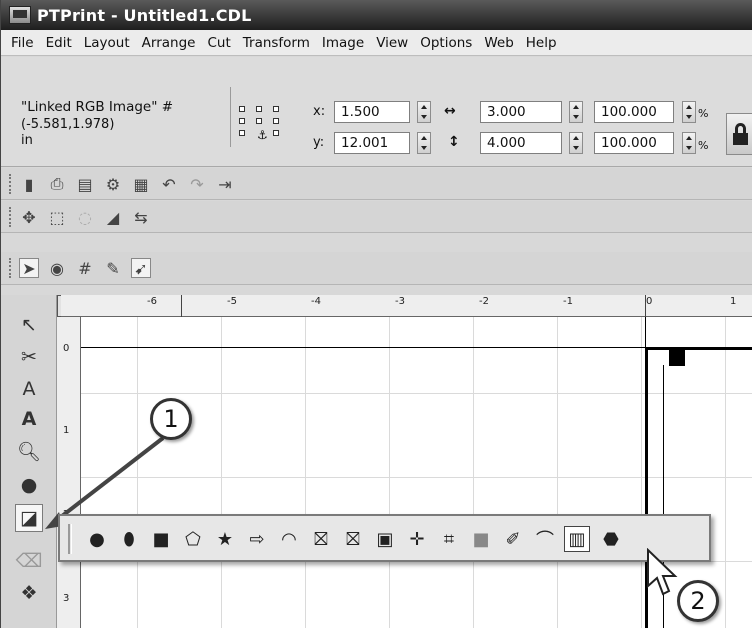 This screenshot has width=752, height=628. I want to click on anchor-top-left, so click(242, 109).